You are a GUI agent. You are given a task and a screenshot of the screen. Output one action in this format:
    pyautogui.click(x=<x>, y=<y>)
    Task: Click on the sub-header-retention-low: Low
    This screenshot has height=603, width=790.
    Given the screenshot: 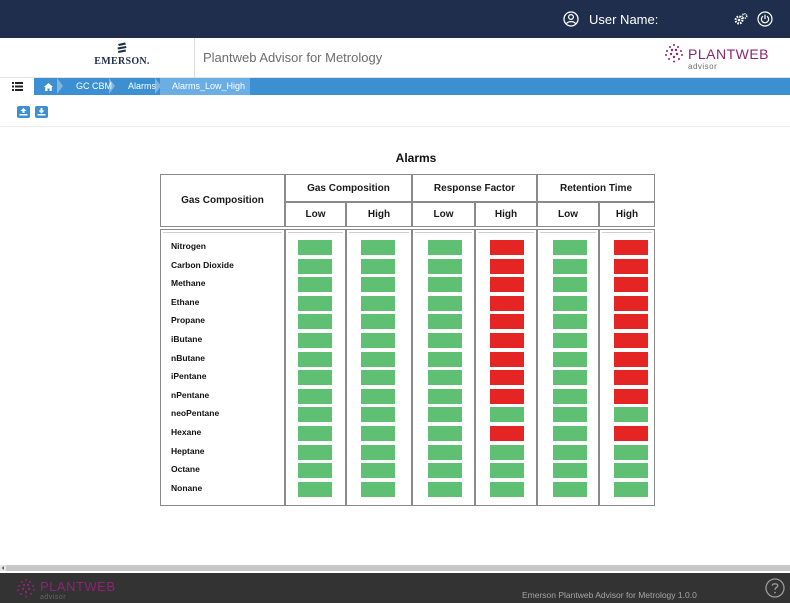 What is the action you would take?
    pyautogui.click(x=568, y=214)
    